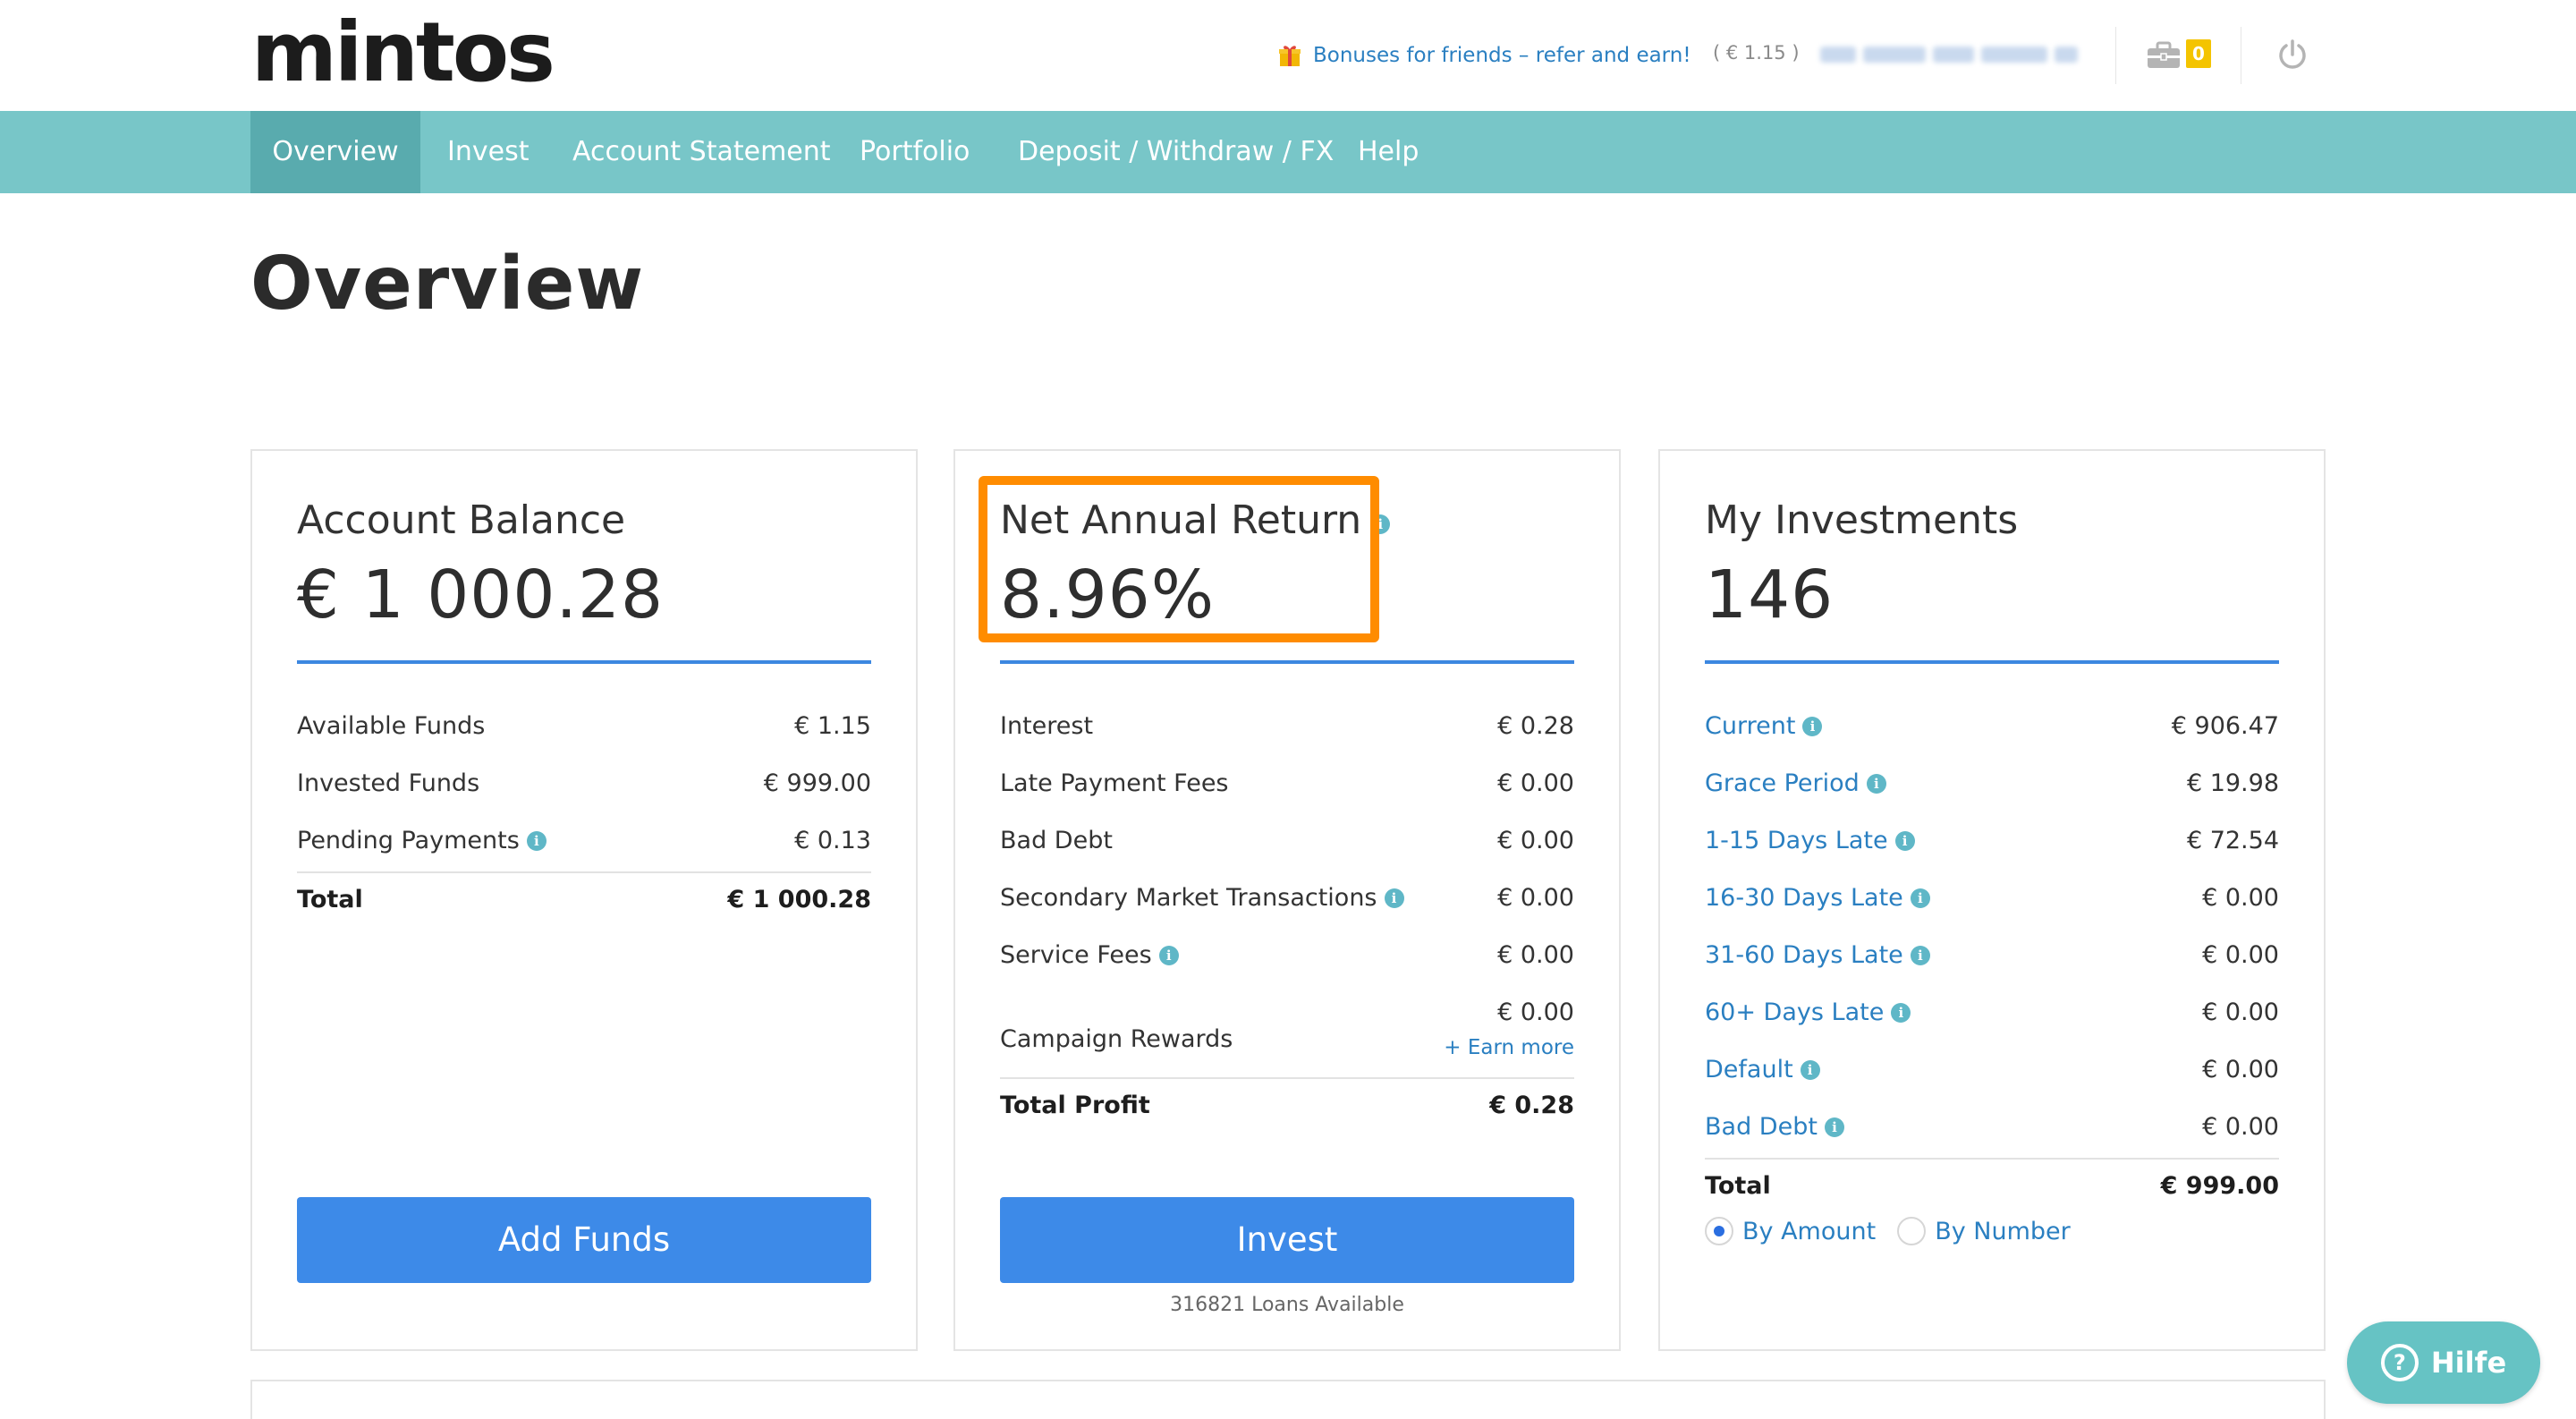 The image size is (2576, 1419). Describe the element at coordinates (584, 904) in the screenshot. I see `balance-row-total: Total € 1 000.28` at that location.